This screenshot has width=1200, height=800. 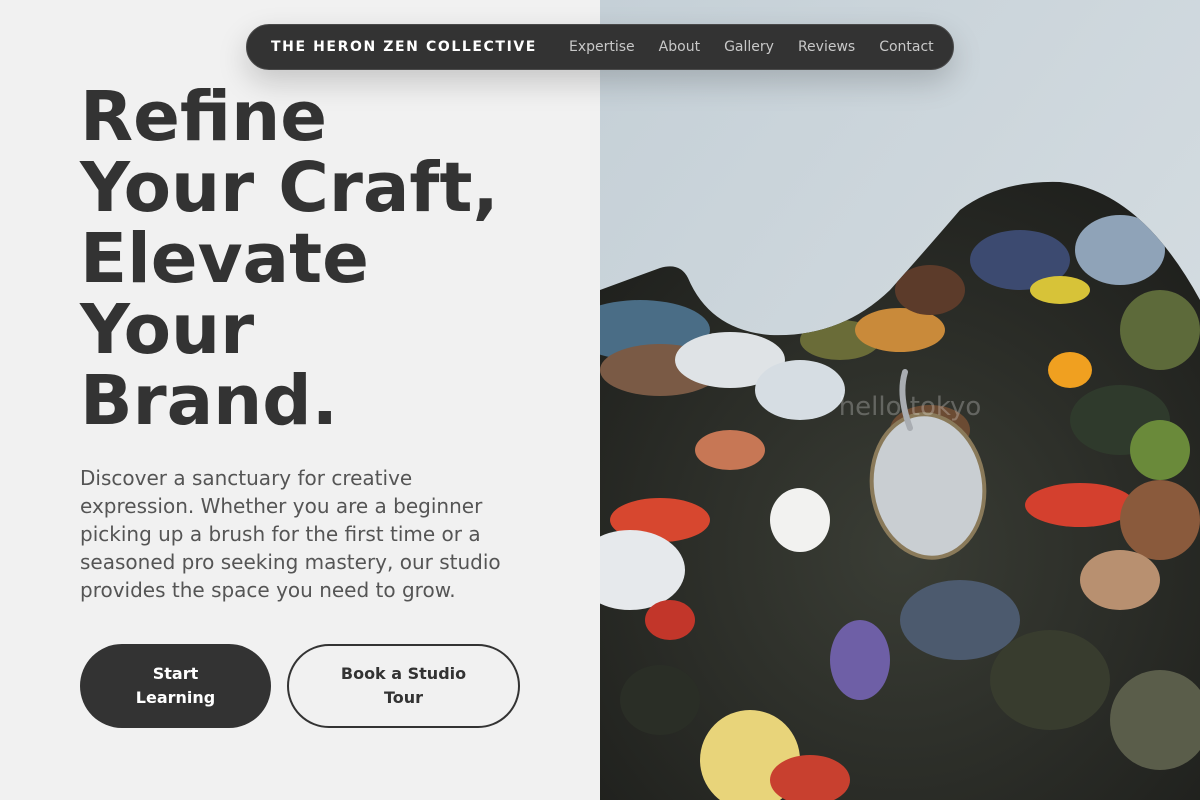 I want to click on headline-line: Your, so click(x=167, y=330).